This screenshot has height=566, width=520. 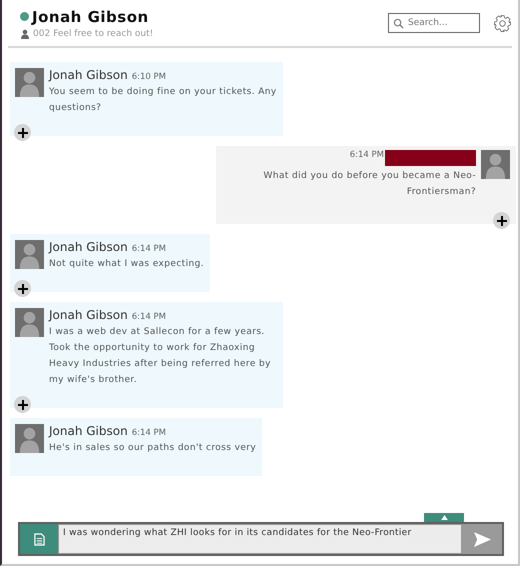 I want to click on message-text: You seem to be doing fine on your tickets. Any questions?, so click(x=163, y=100).